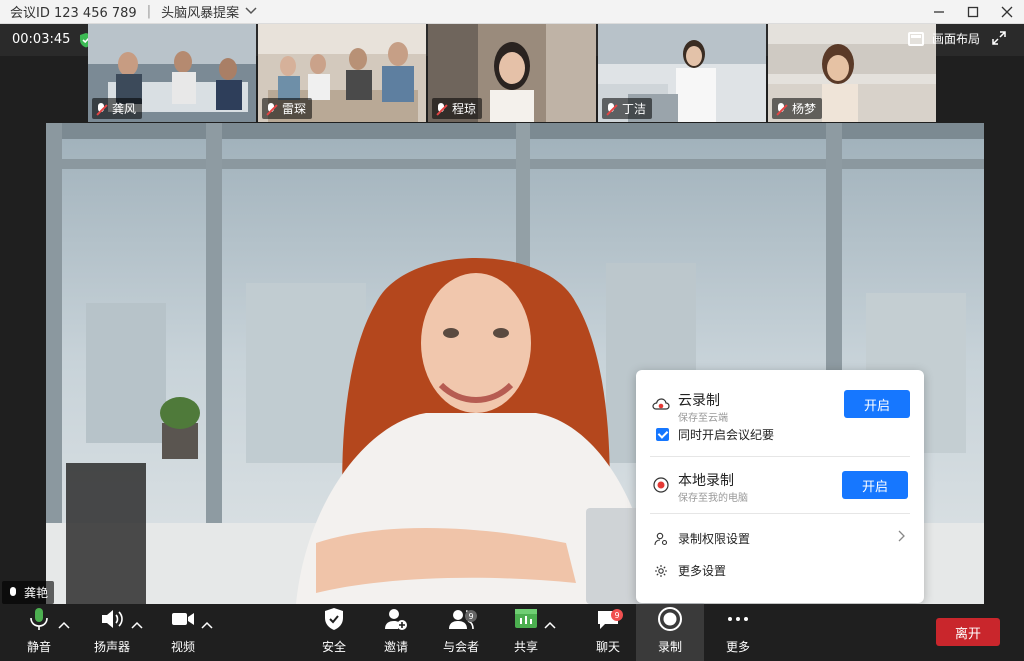 The height and width of the screenshot is (661, 1024). What do you see at coordinates (699, 401) in the screenshot?
I see `cloud-record-title: 云录制` at bounding box center [699, 401].